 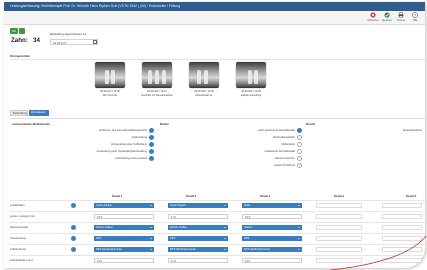 I want to click on option-row: Verwendung einer Kofferdams, so click(x=112, y=144).